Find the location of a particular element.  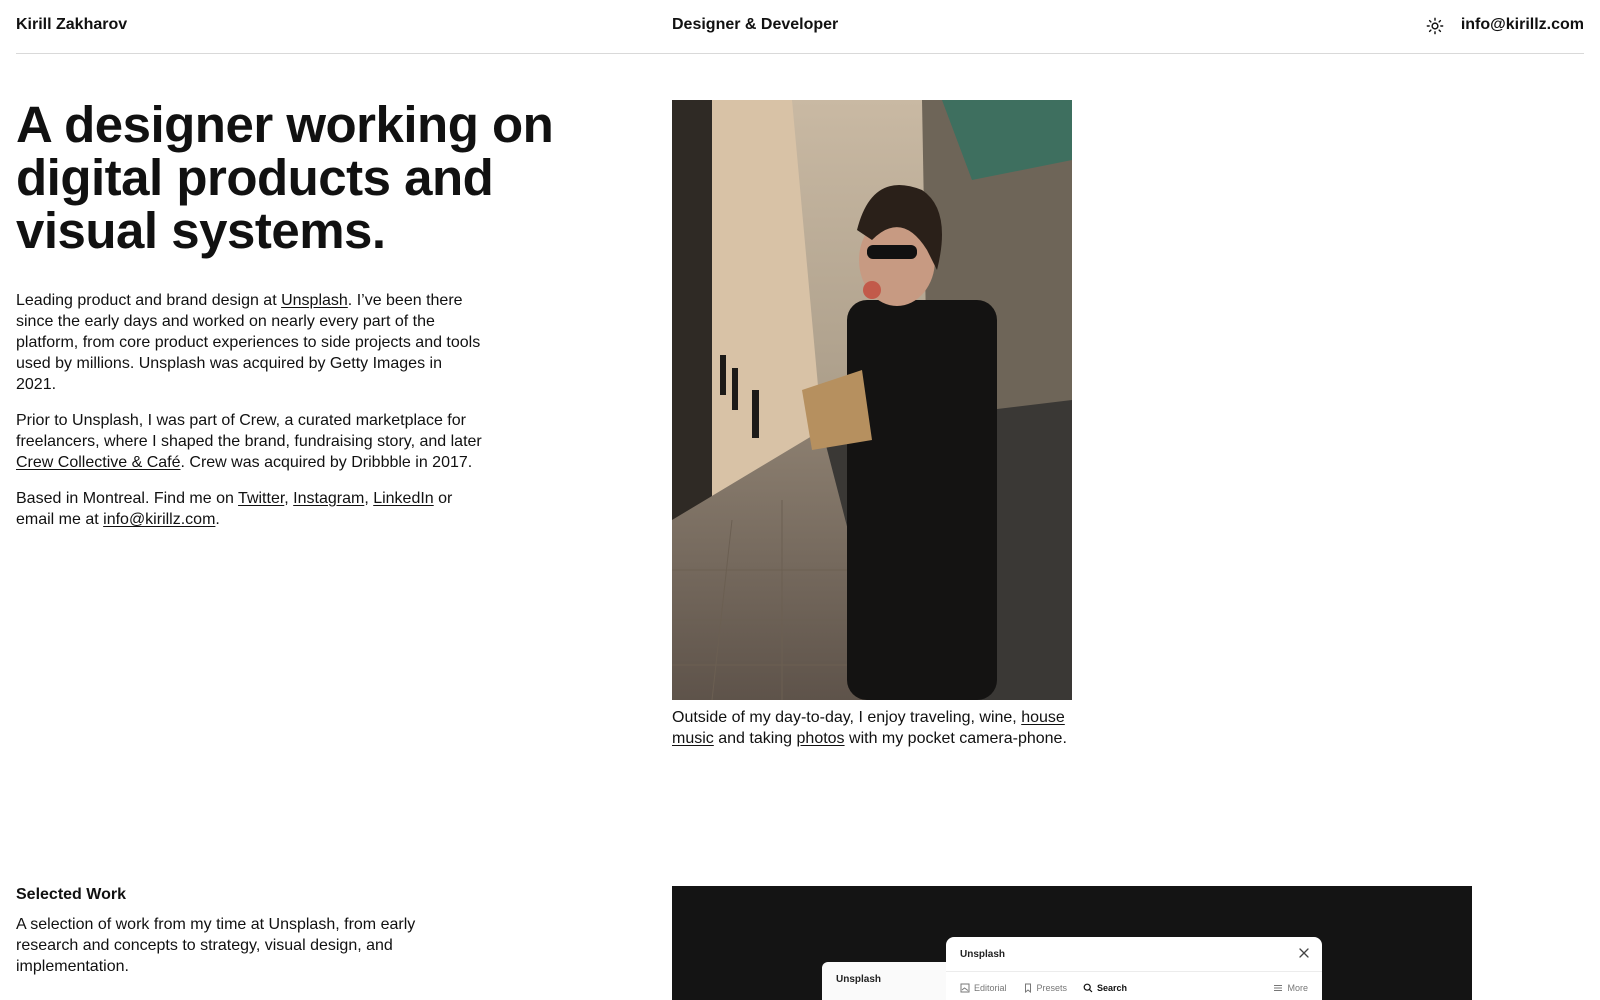

preview-tab-search: Search is located at coordinates (1105, 988).